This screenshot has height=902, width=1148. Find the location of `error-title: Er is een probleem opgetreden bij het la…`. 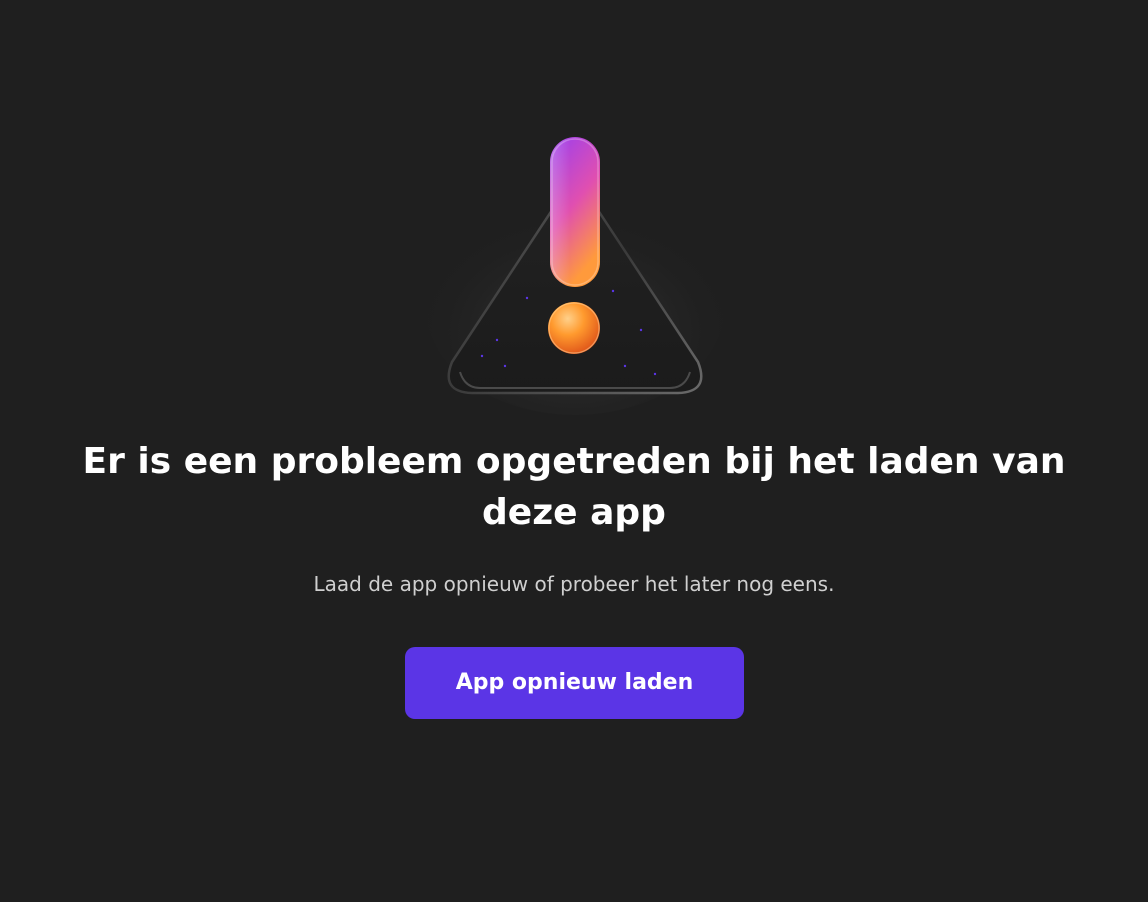

error-title: Er is een probleem opgetreden bij het la… is located at coordinates (574, 487).